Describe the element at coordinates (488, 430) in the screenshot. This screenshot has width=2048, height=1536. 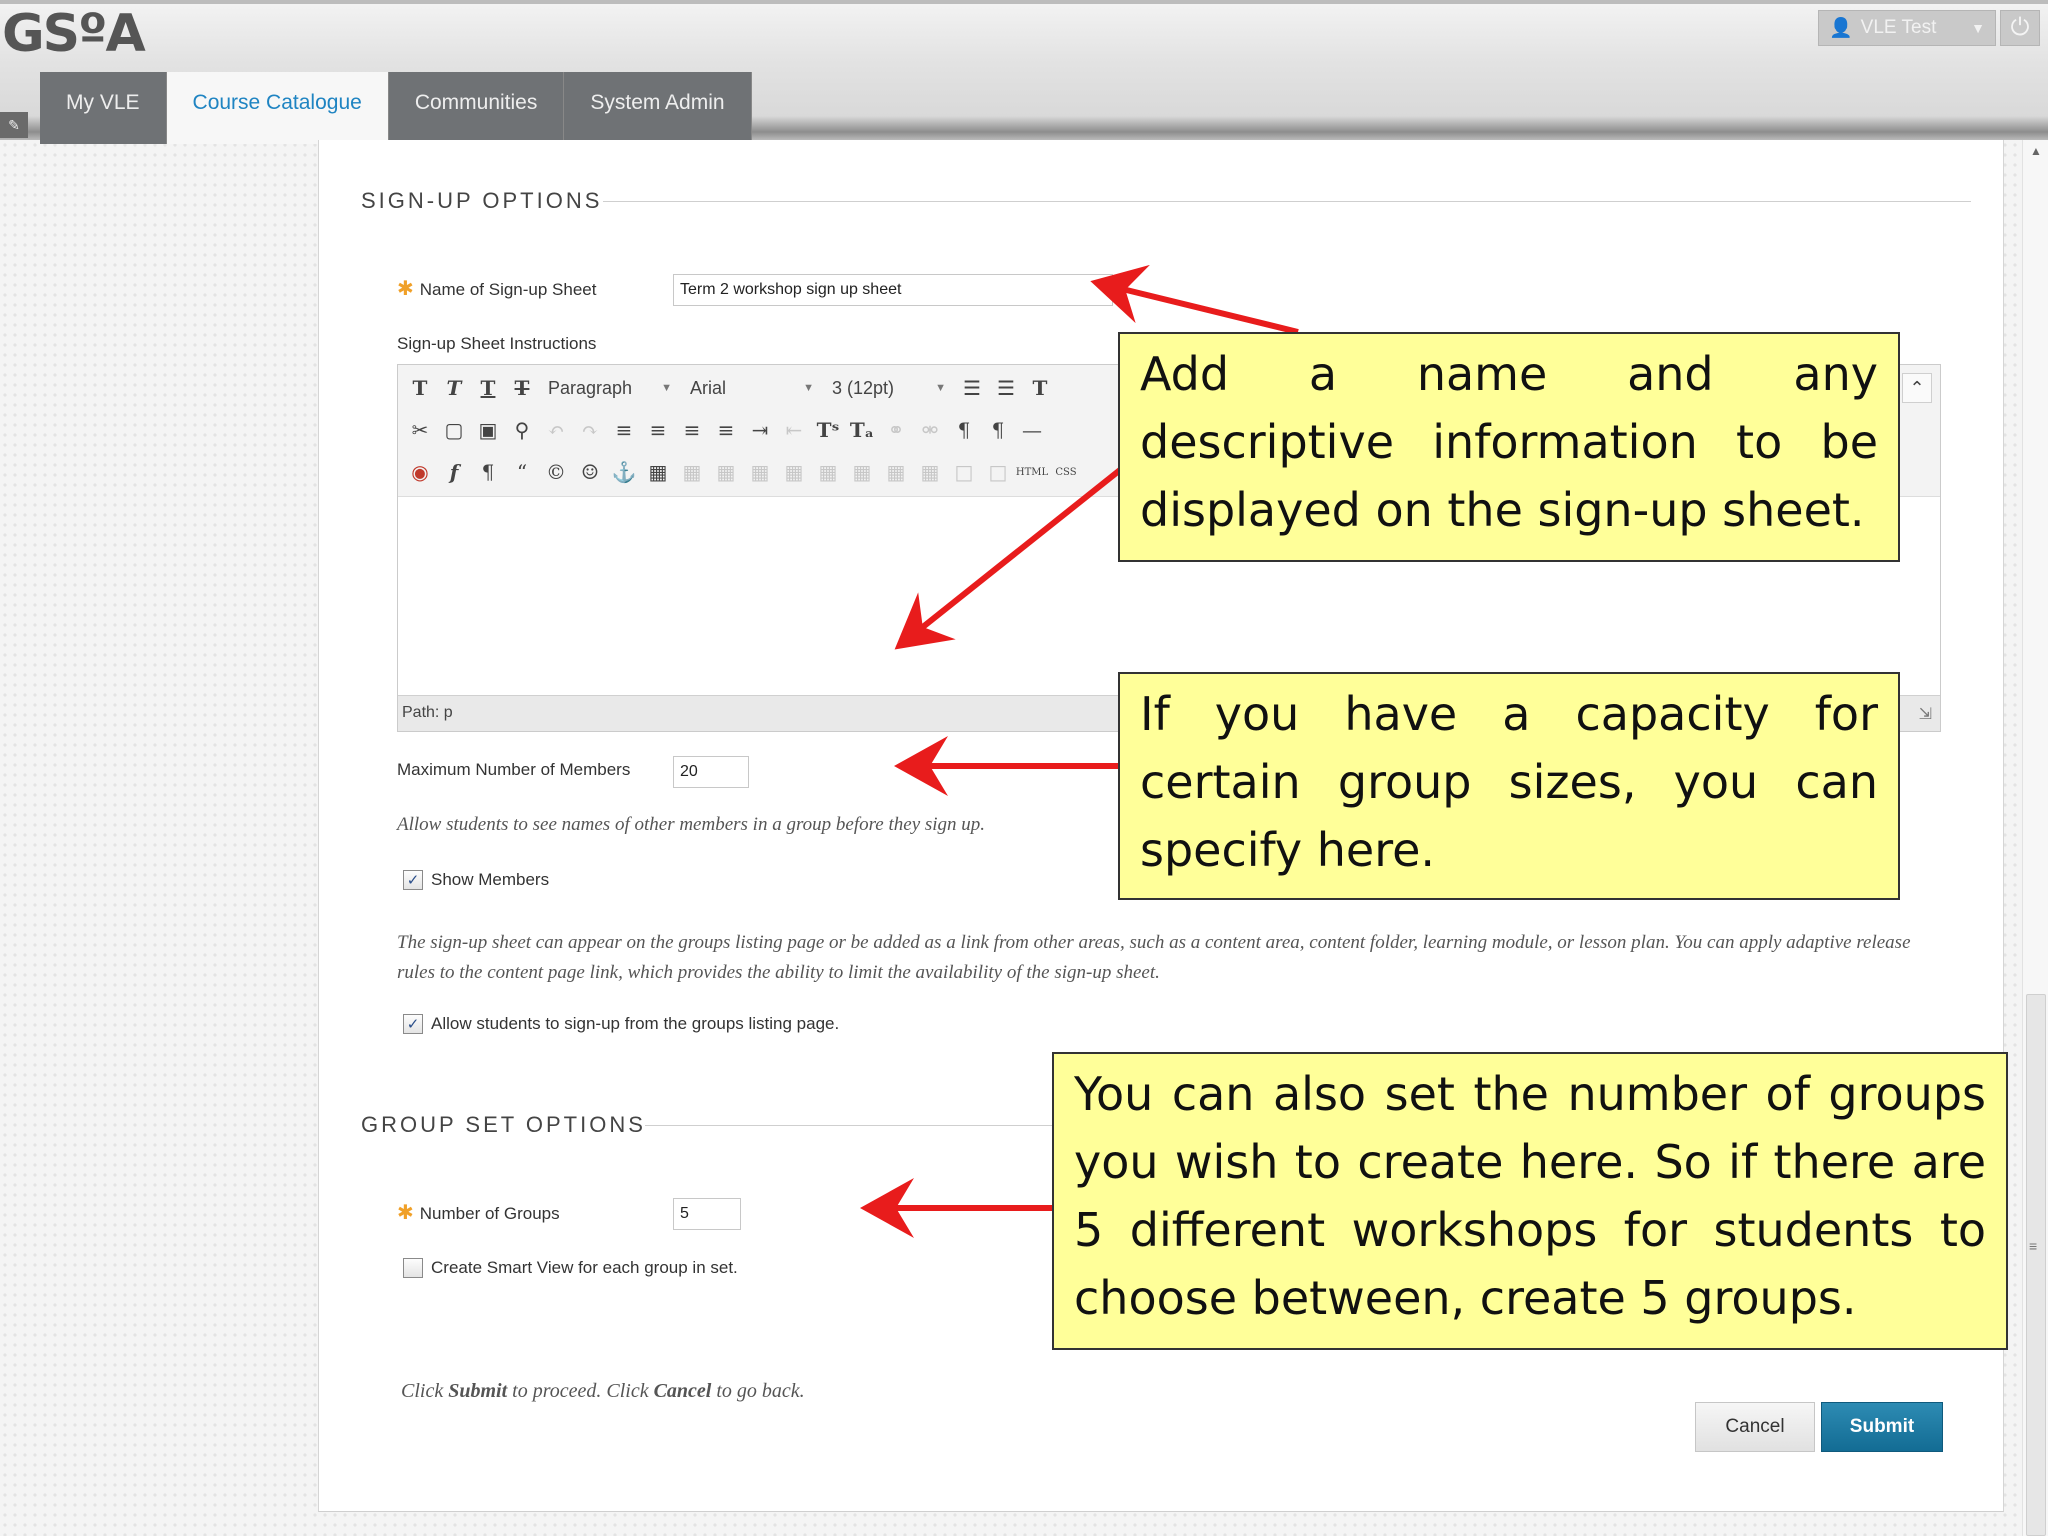
I see `paste-icon: ▣` at that location.